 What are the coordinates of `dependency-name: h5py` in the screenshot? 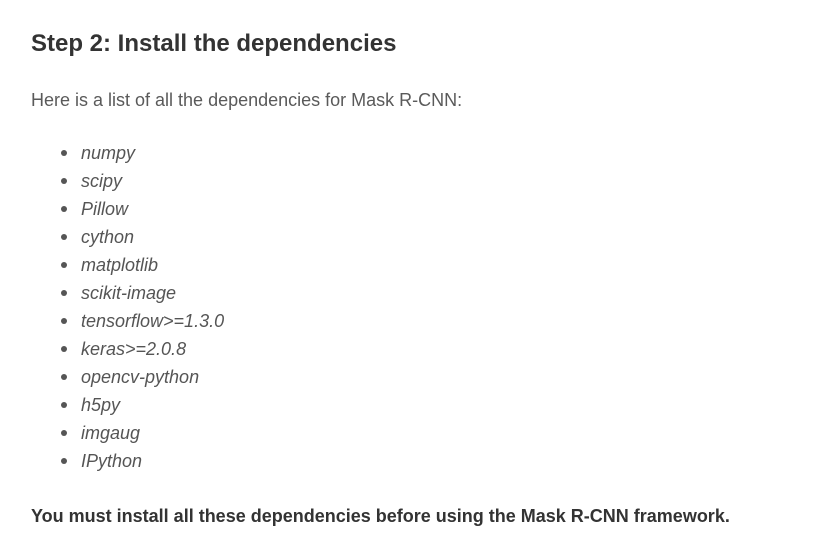 It's located at (101, 405).